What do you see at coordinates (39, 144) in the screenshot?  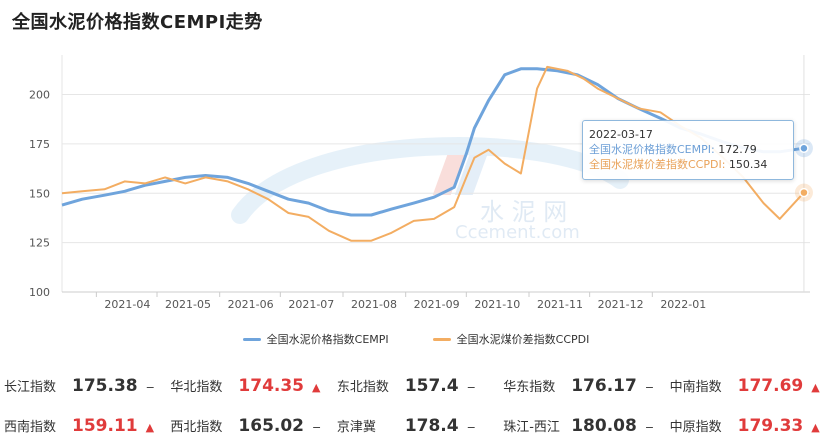 I see `y-tick-label: 175` at bounding box center [39, 144].